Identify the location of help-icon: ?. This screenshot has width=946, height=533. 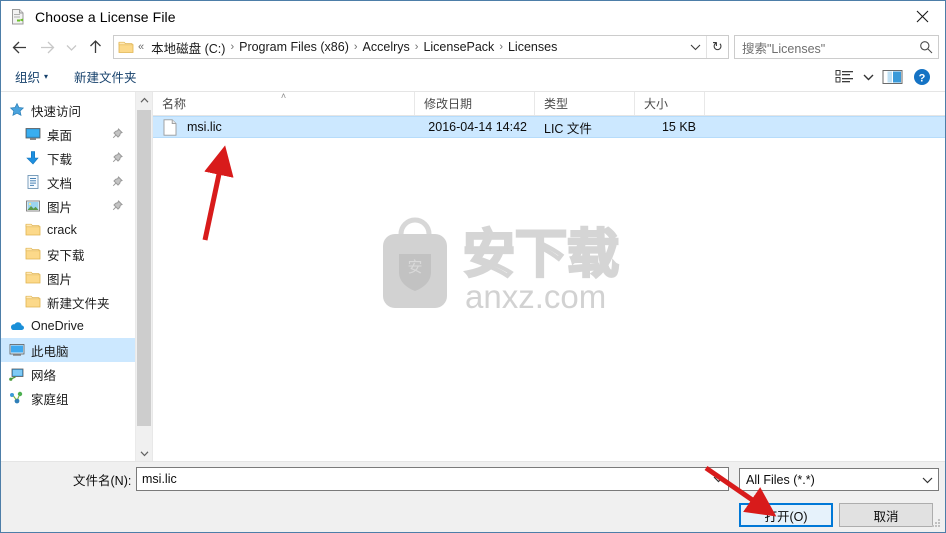
(922, 77).